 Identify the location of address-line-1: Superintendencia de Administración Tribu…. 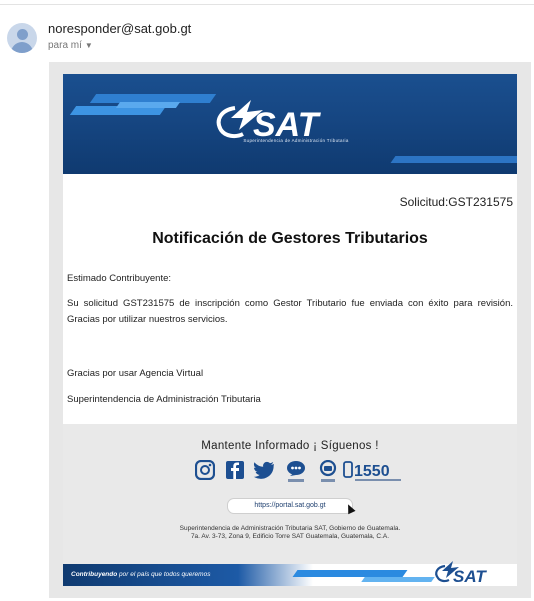
(290, 528).